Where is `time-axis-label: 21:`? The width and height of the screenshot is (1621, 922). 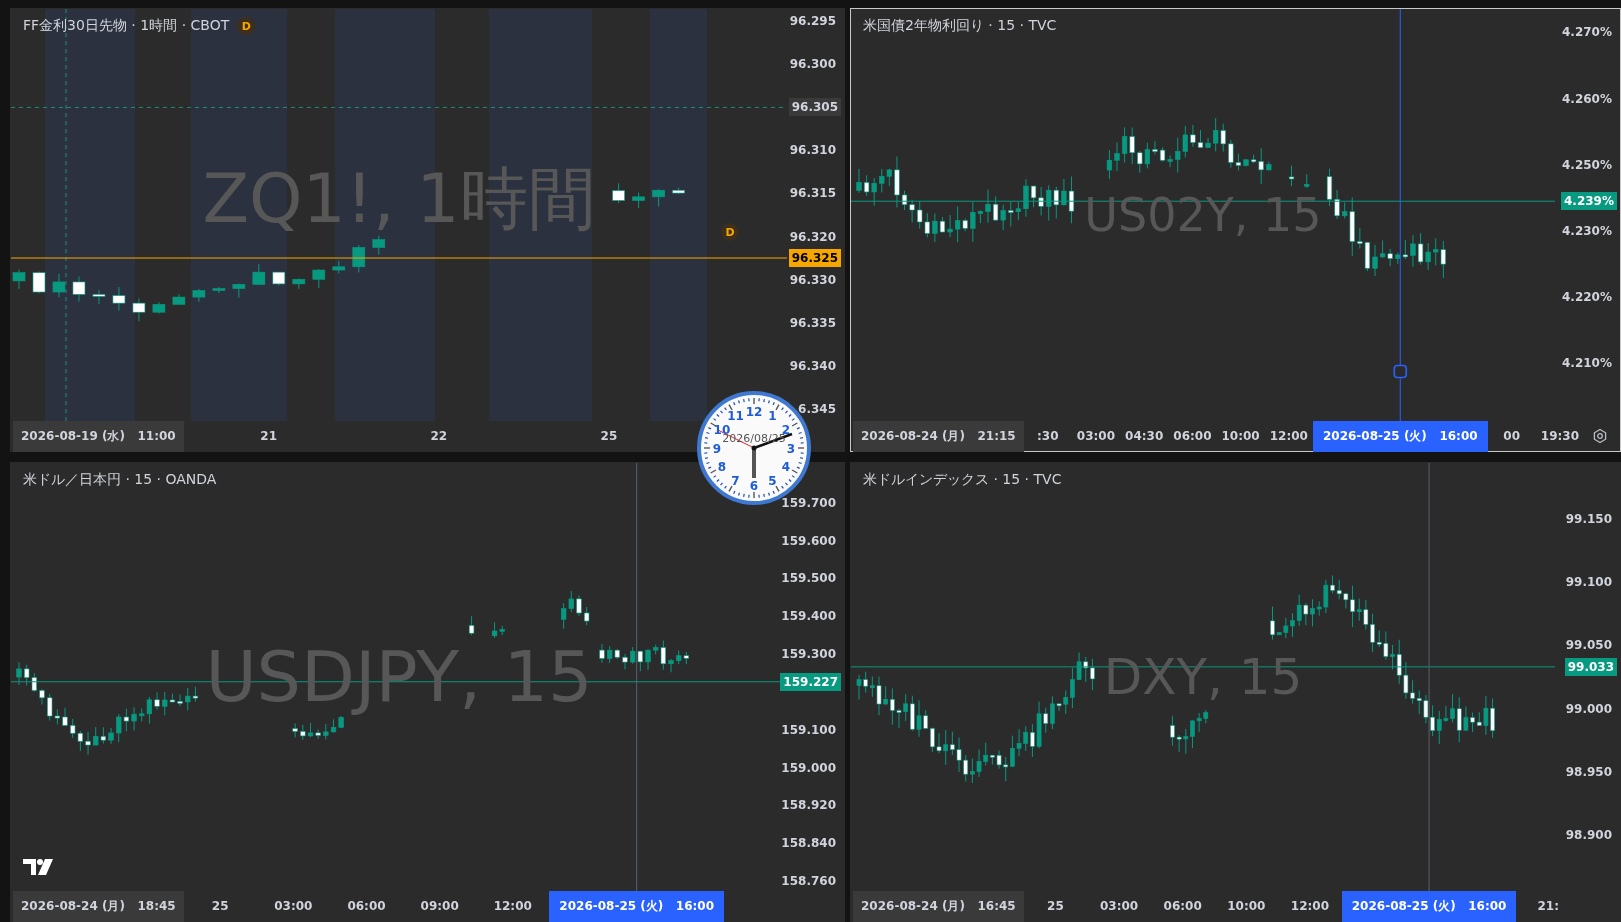
time-axis-label: 21: is located at coordinates (1548, 906).